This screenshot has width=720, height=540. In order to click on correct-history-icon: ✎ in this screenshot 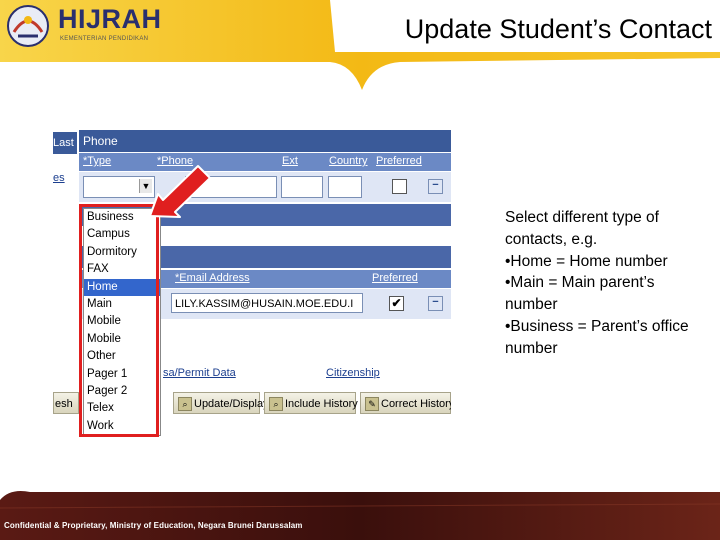, I will do `click(372, 404)`.